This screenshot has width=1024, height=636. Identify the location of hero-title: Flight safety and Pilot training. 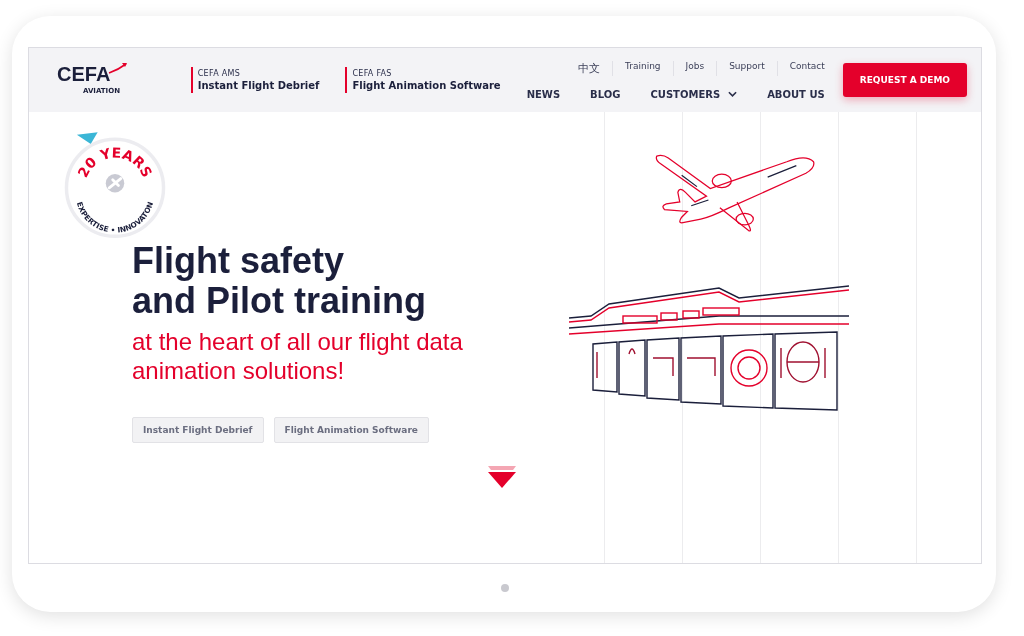
(279, 281).